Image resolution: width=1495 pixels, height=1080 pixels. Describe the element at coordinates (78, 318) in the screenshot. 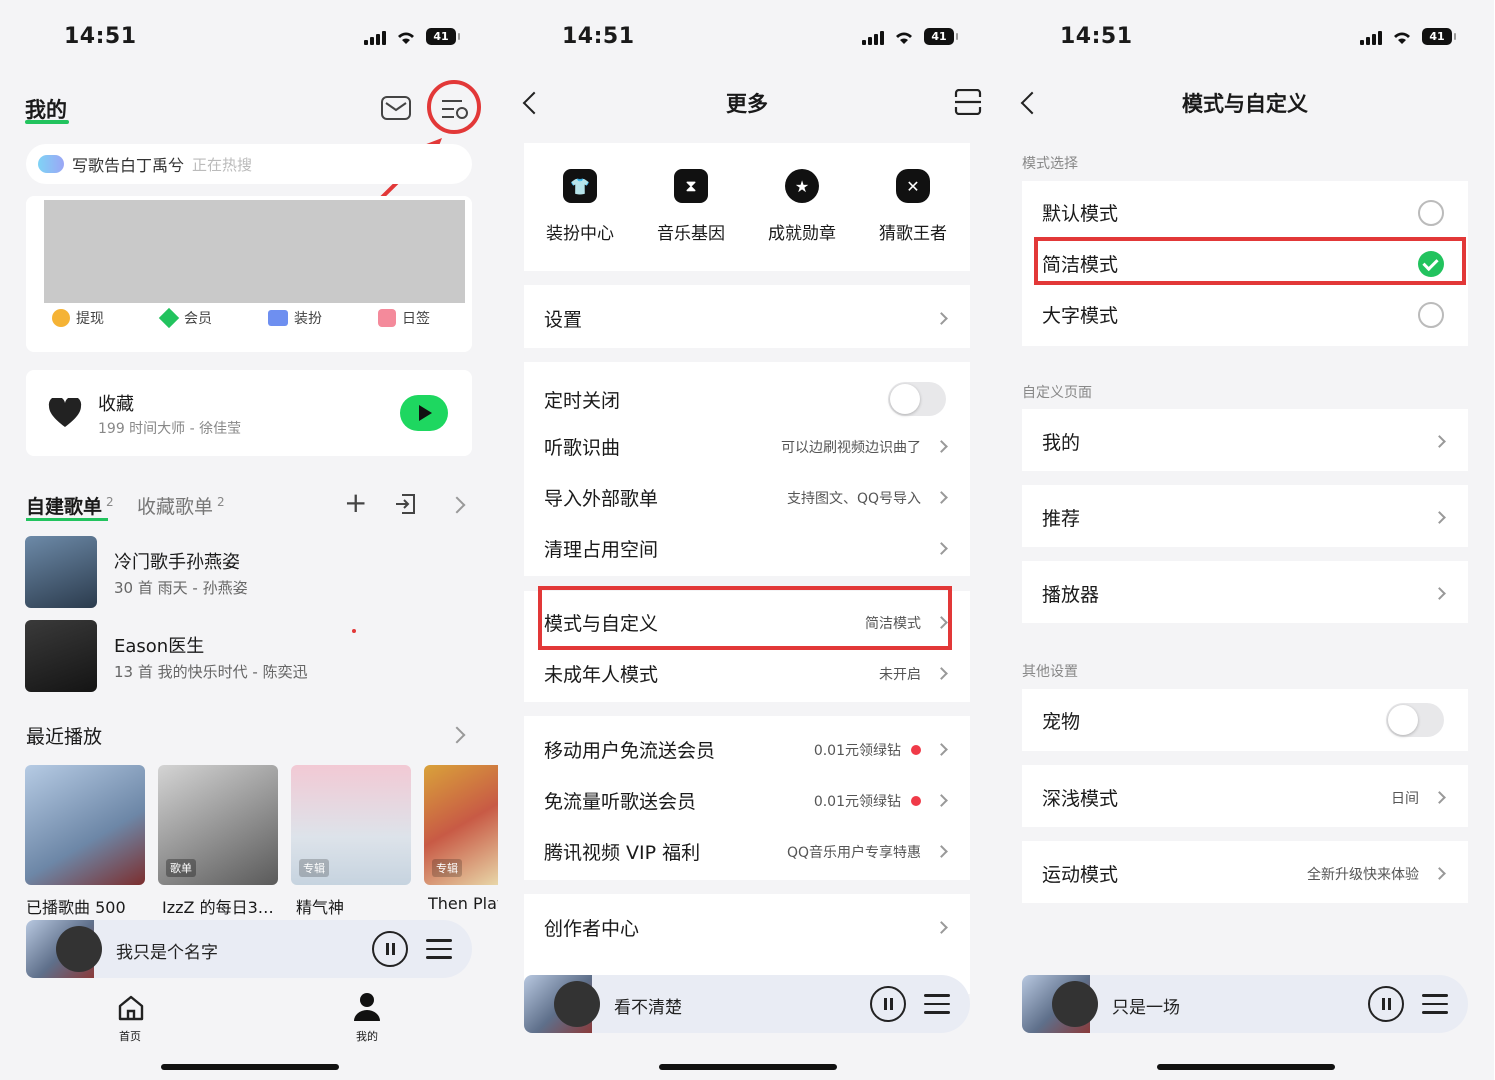

I see `quick-withdraw: 提现` at that location.